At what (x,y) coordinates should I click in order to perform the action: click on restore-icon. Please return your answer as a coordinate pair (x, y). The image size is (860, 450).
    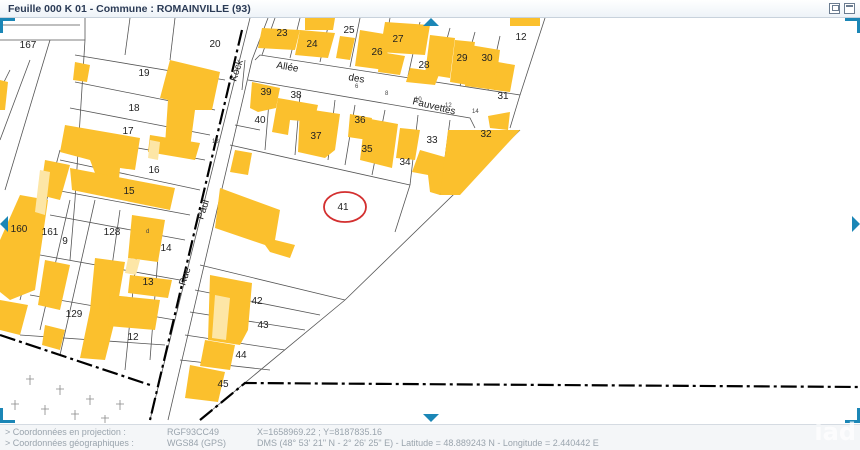
    Looking at the image, I should click on (834, 8).